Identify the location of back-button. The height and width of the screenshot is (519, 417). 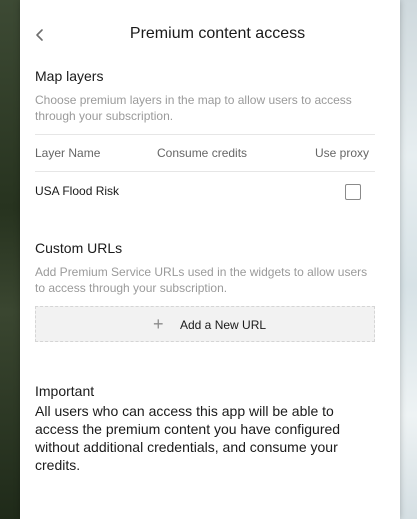
(40, 35).